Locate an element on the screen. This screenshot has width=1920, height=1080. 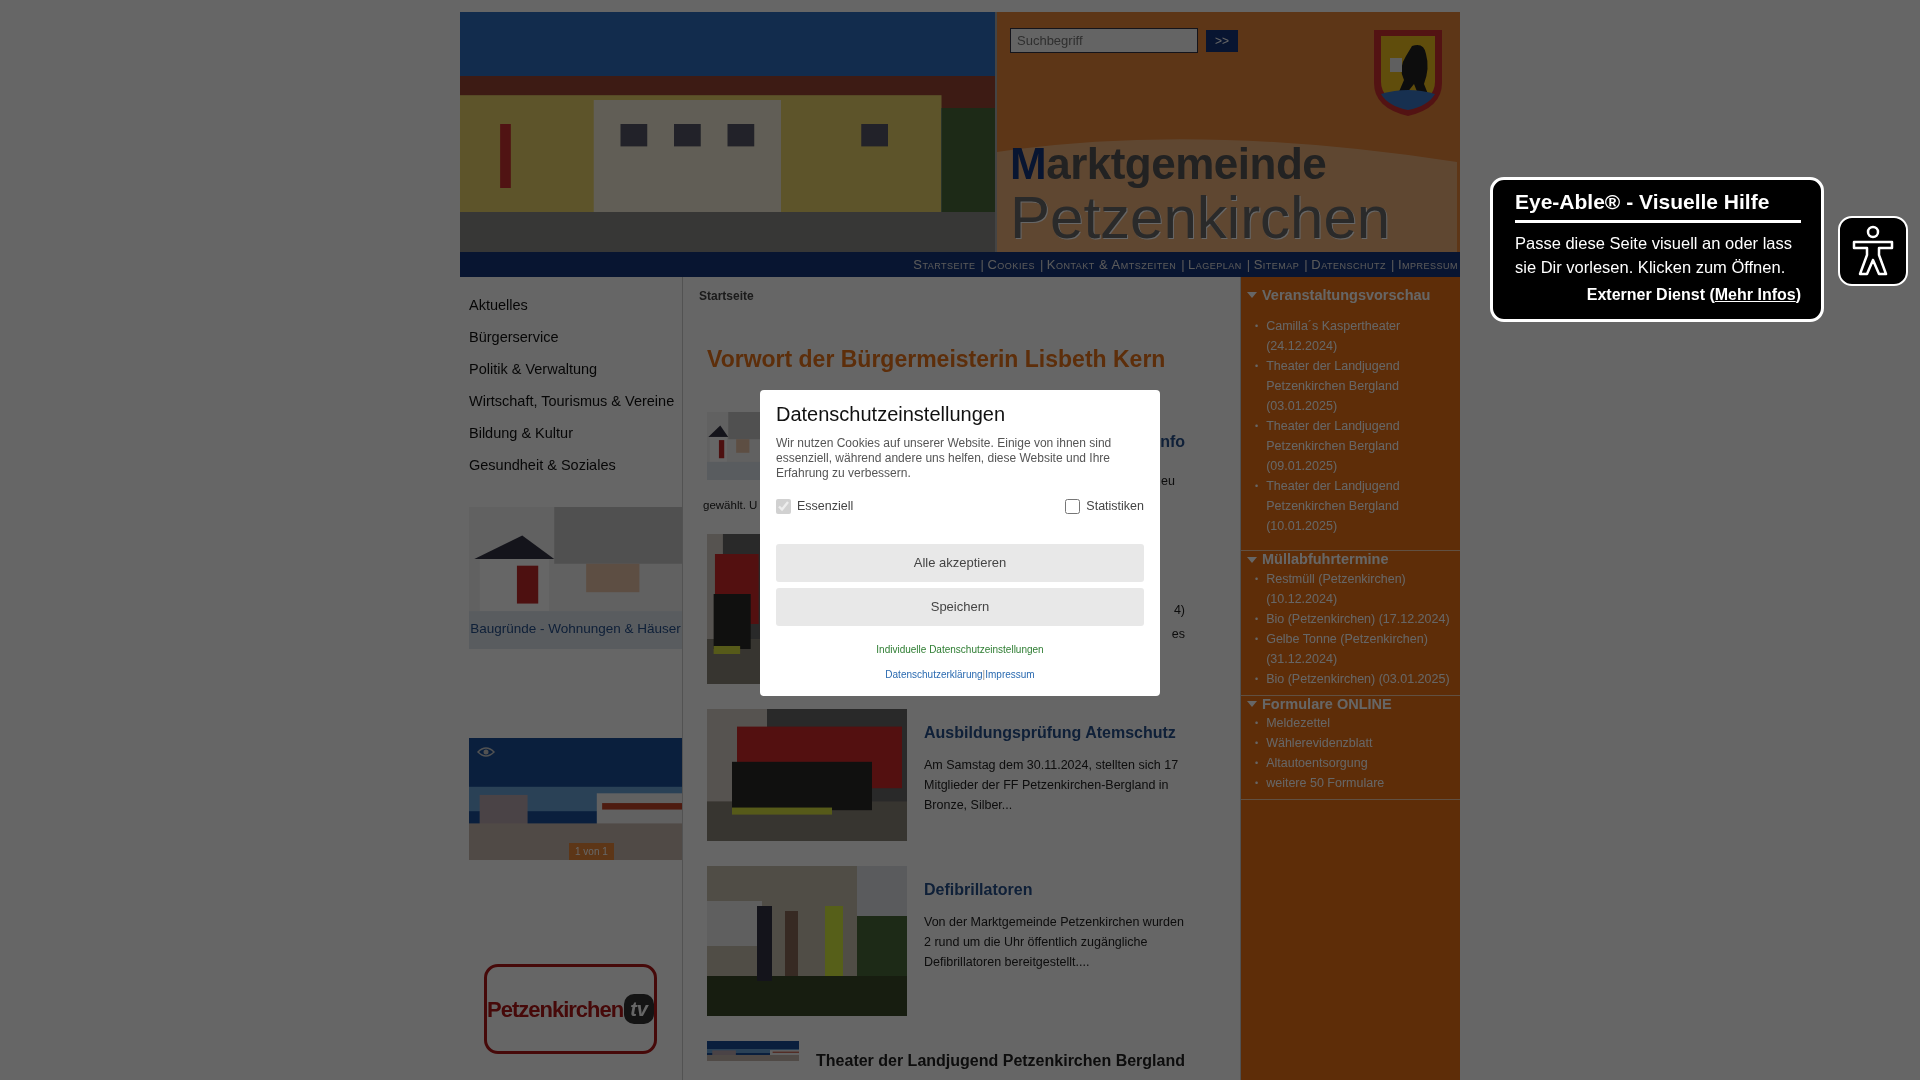
sidebar-item: Bildung & Kultur is located at coordinates (575, 433).